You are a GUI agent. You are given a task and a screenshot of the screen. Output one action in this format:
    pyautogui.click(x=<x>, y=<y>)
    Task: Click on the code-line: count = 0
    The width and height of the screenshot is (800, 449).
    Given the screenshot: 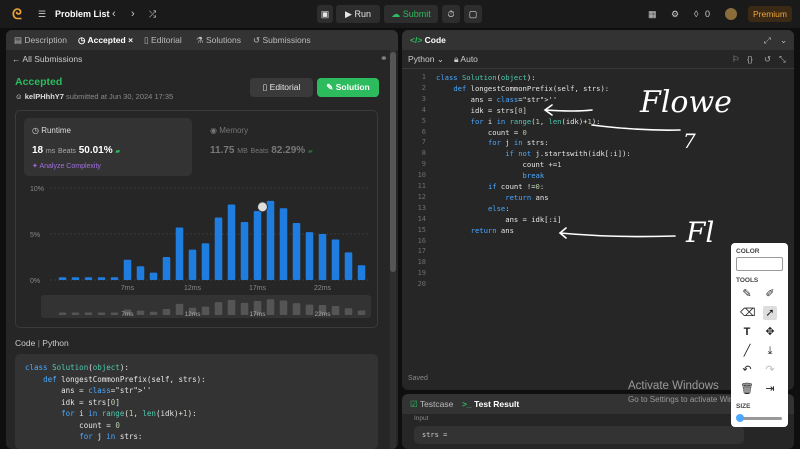 What is the action you would take?
    pyautogui.click(x=481, y=132)
    